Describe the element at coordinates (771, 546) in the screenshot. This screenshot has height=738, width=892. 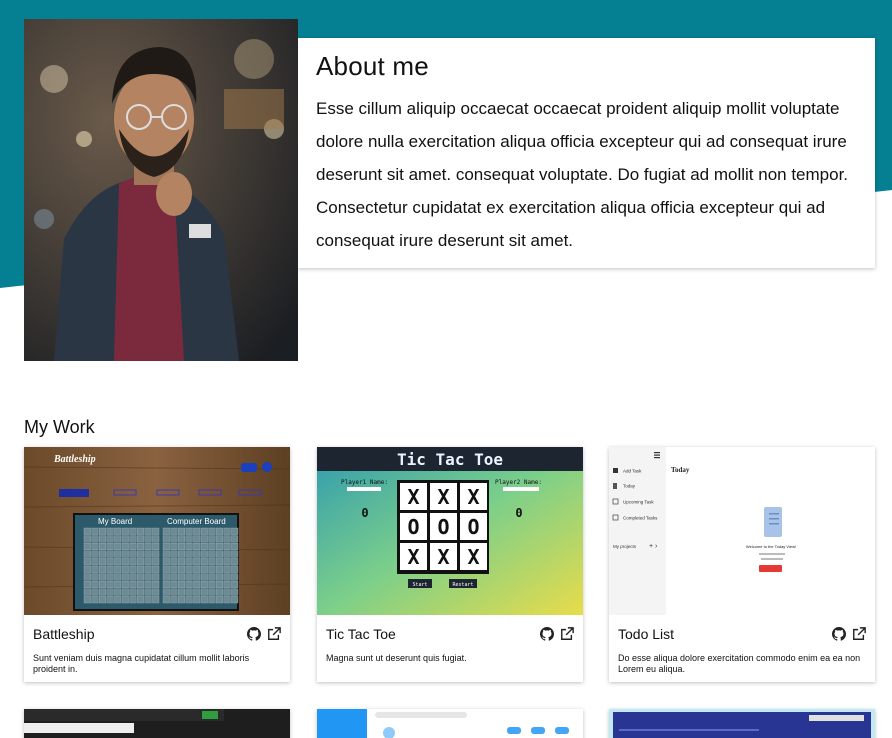
I see `shot-welcome: Welcome to the Today View!` at that location.